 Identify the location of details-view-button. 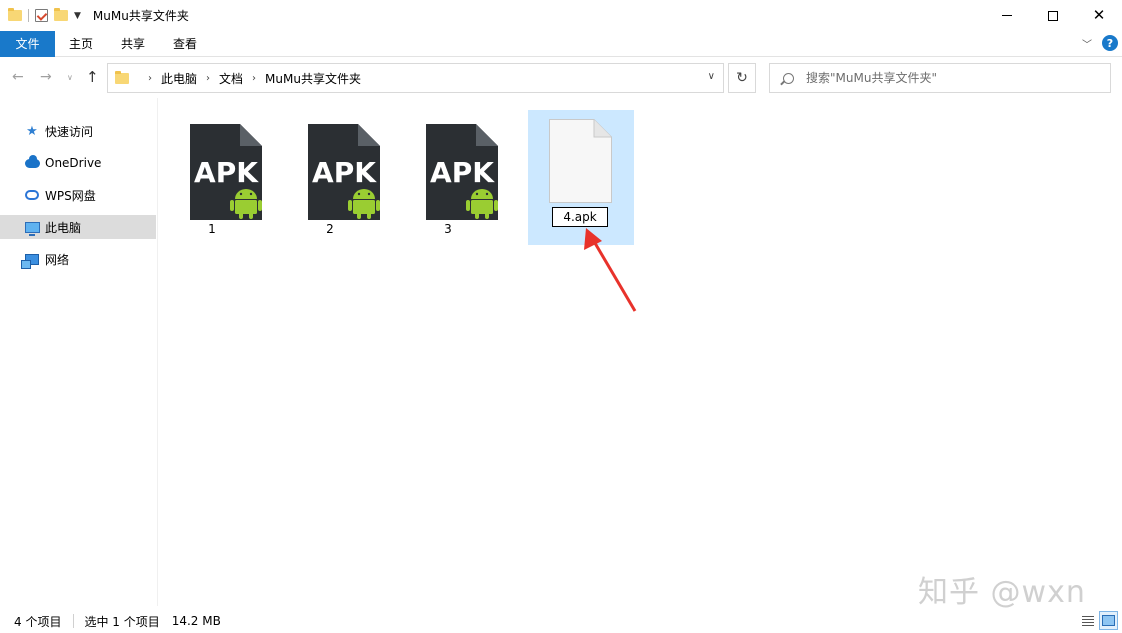
(1087, 620).